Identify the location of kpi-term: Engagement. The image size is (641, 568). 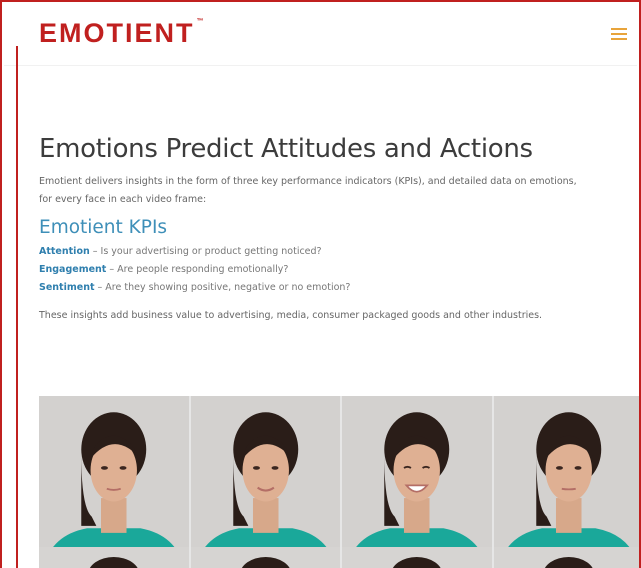
(73, 269).